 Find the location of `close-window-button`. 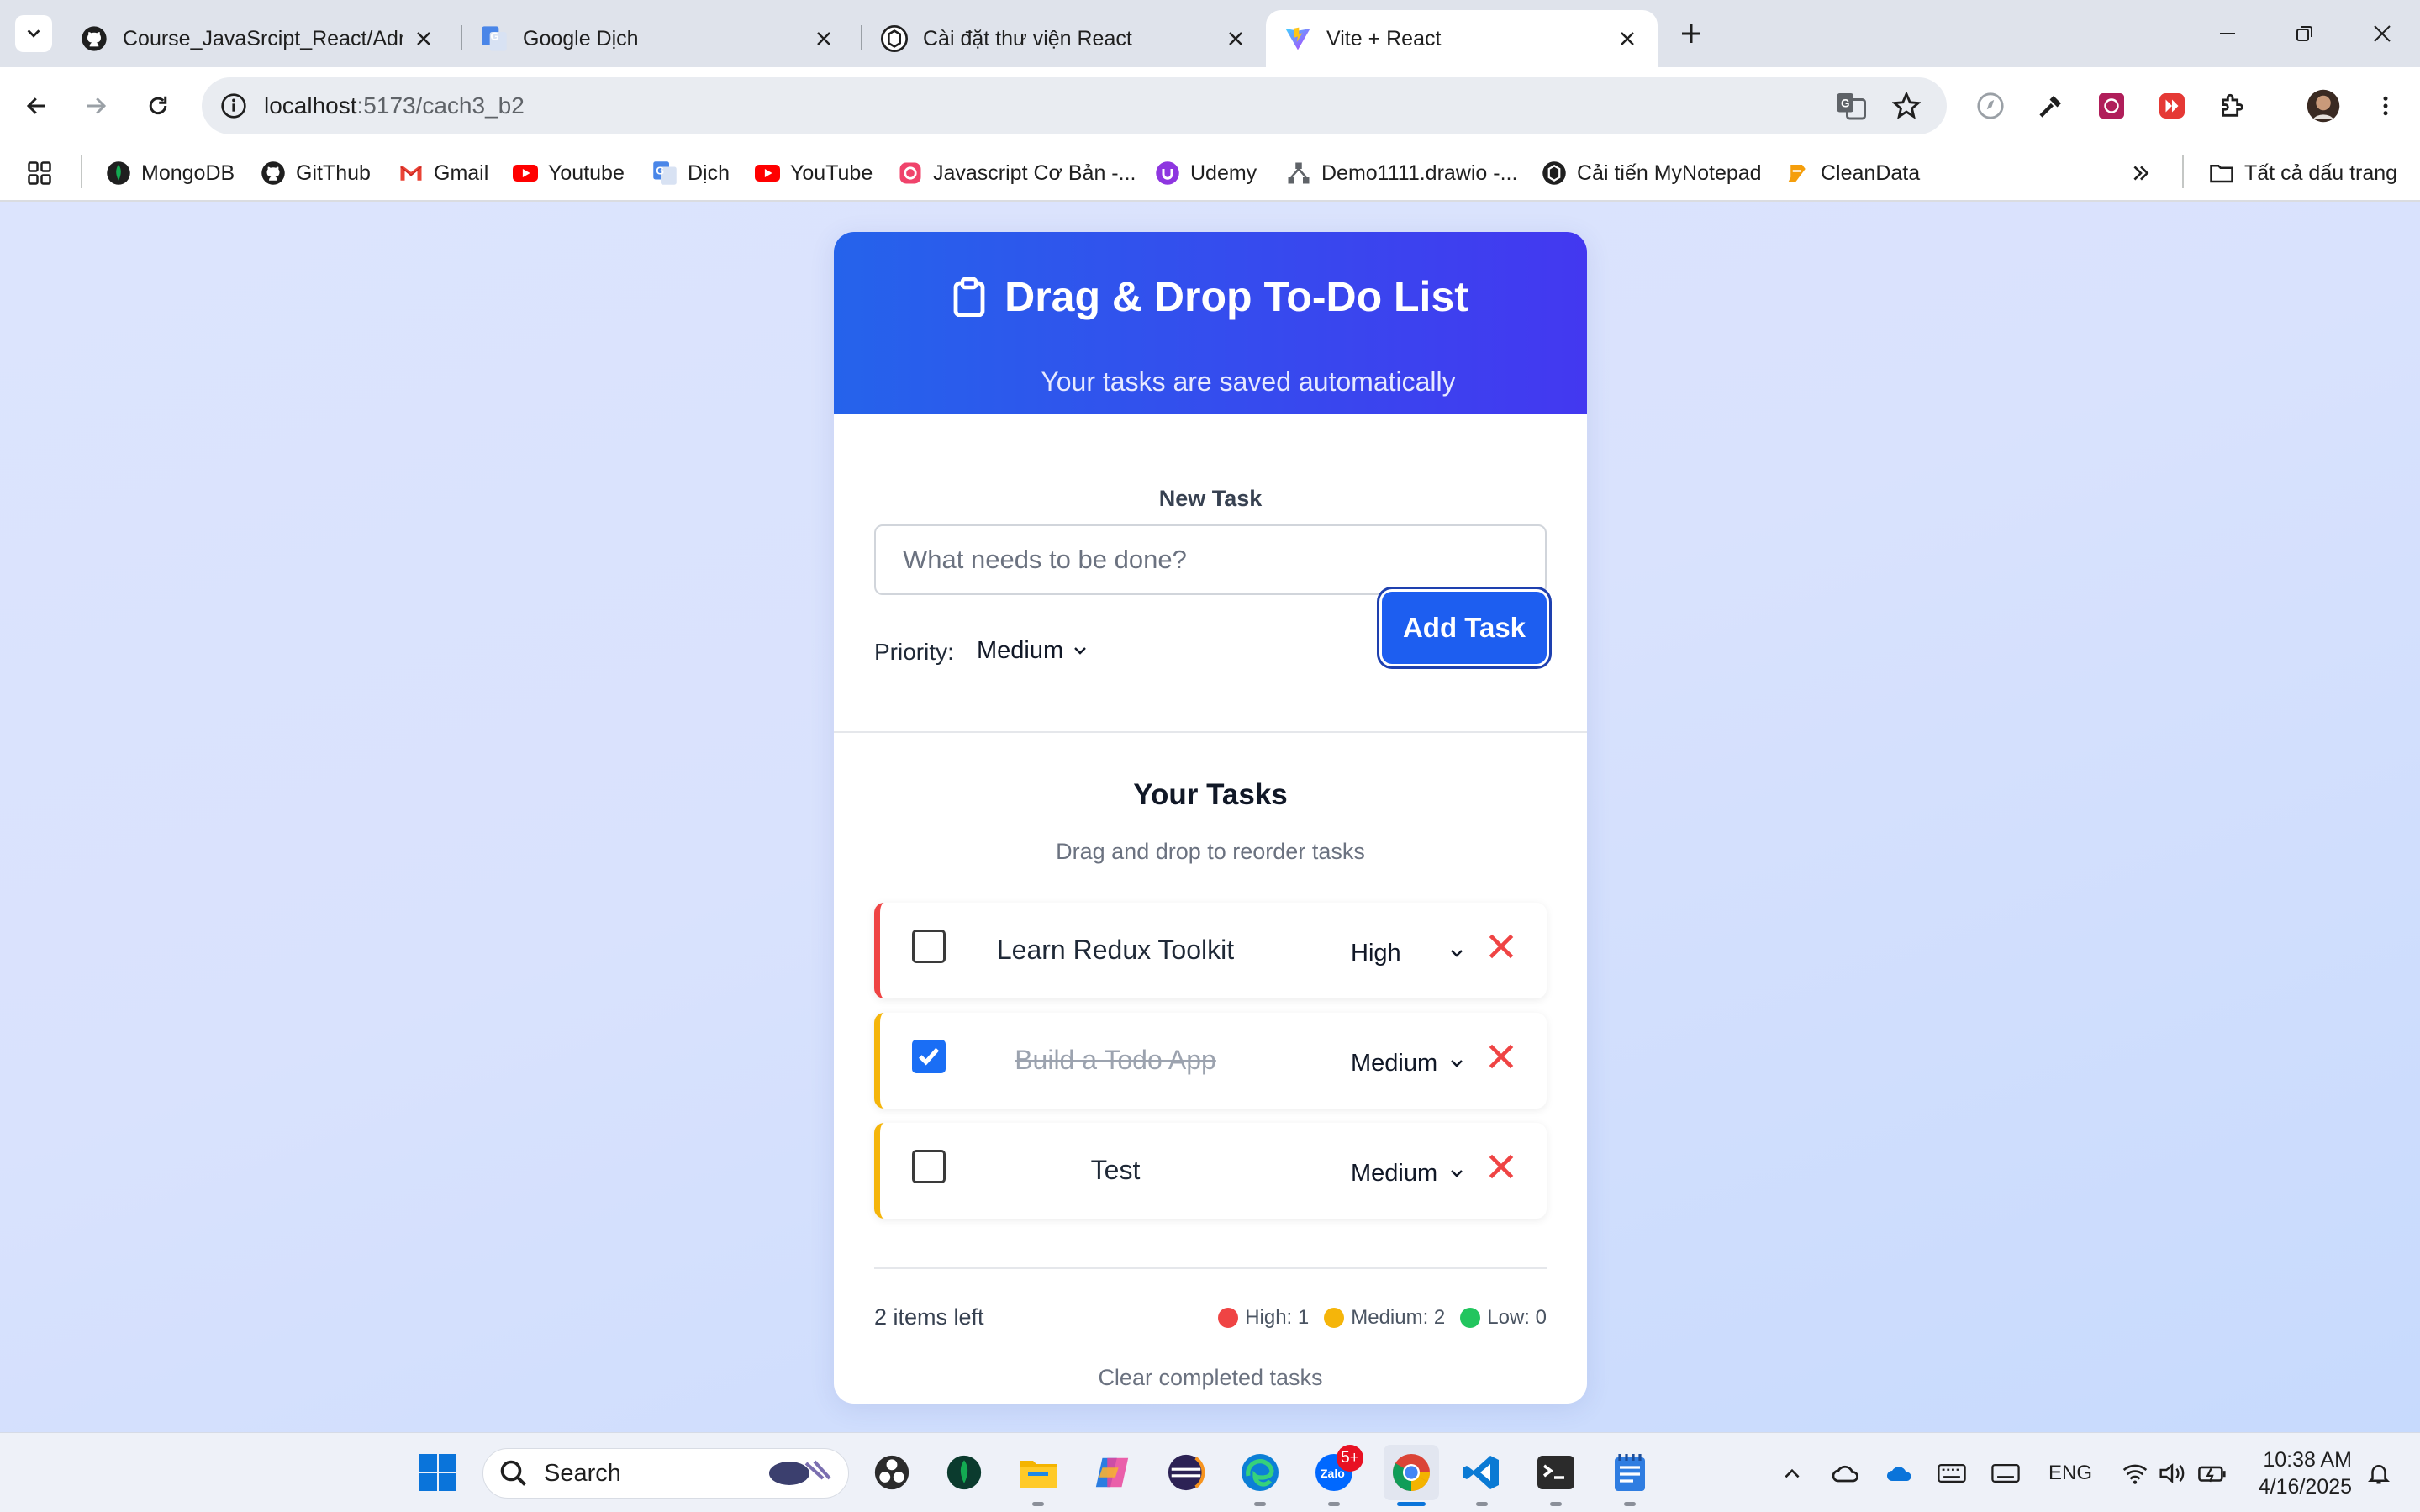

close-window-button is located at coordinates (2382, 33).